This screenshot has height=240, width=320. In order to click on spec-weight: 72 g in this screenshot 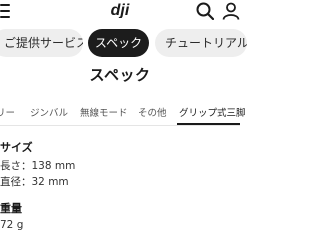, I will do `click(12, 225)`.